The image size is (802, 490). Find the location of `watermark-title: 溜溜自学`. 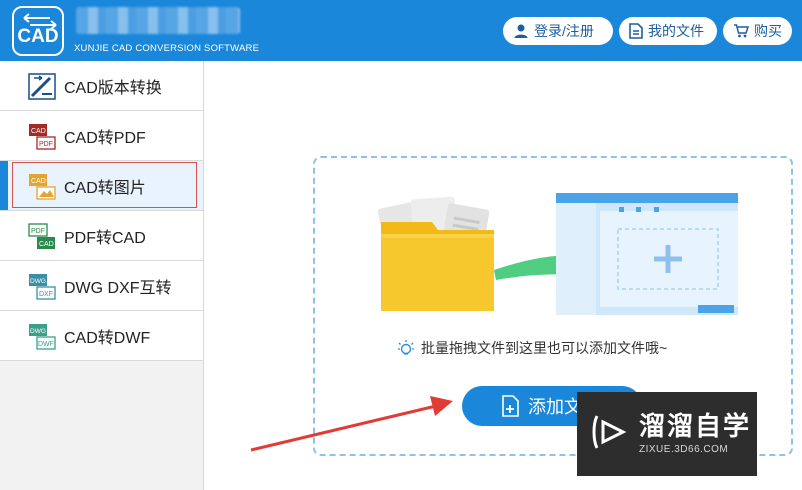

watermark-title: 溜溜自学 is located at coordinates (695, 426).